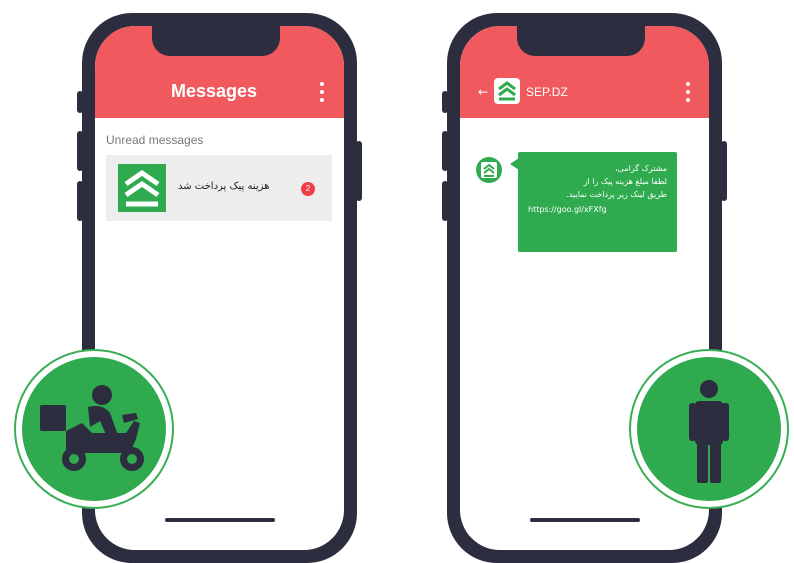  I want to click on section-label-unread: Unread messages, so click(155, 140).